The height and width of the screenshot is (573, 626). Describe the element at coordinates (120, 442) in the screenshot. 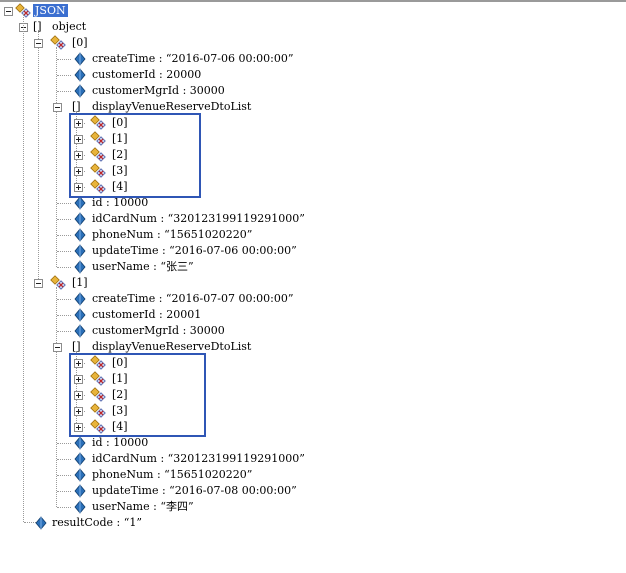

I see `id-text: id : 10000` at that location.